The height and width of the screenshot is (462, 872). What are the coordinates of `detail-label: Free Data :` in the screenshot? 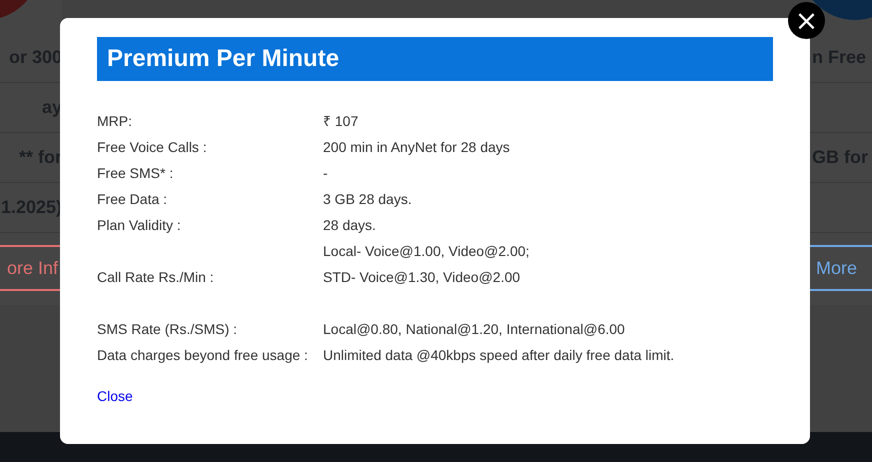 It's located at (132, 199).